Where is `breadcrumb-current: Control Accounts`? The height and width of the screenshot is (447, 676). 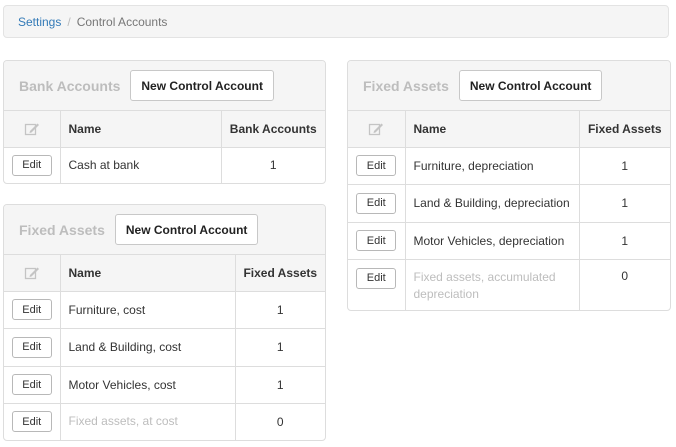 breadcrumb-current: Control Accounts is located at coordinates (122, 21).